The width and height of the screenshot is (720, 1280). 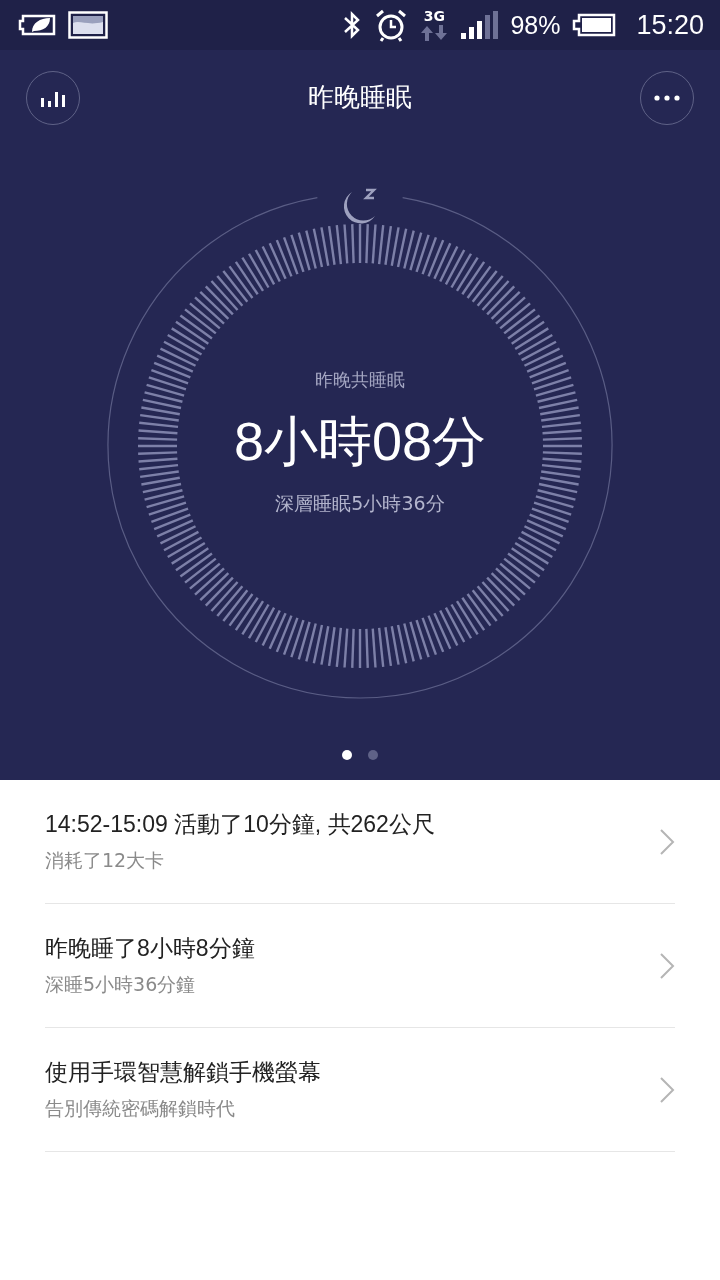 I want to click on item-subtitle: 告別傳統密碼解鎖時代, so click(x=140, y=1108).